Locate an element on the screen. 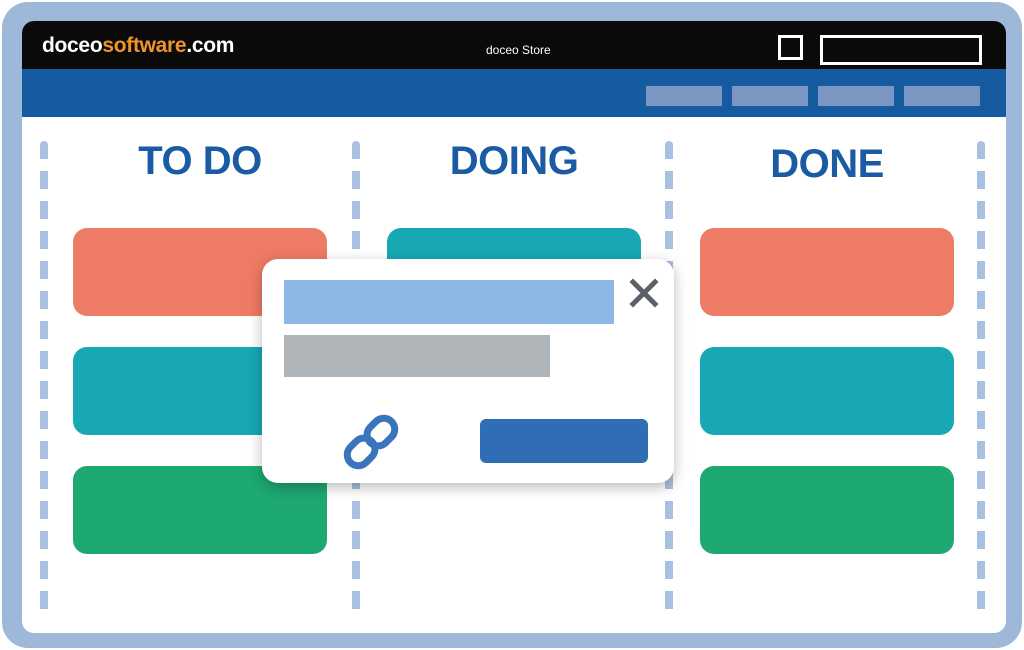 This screenshot has height=650, width=1024. link-icon is located at coordinates (371, 442).